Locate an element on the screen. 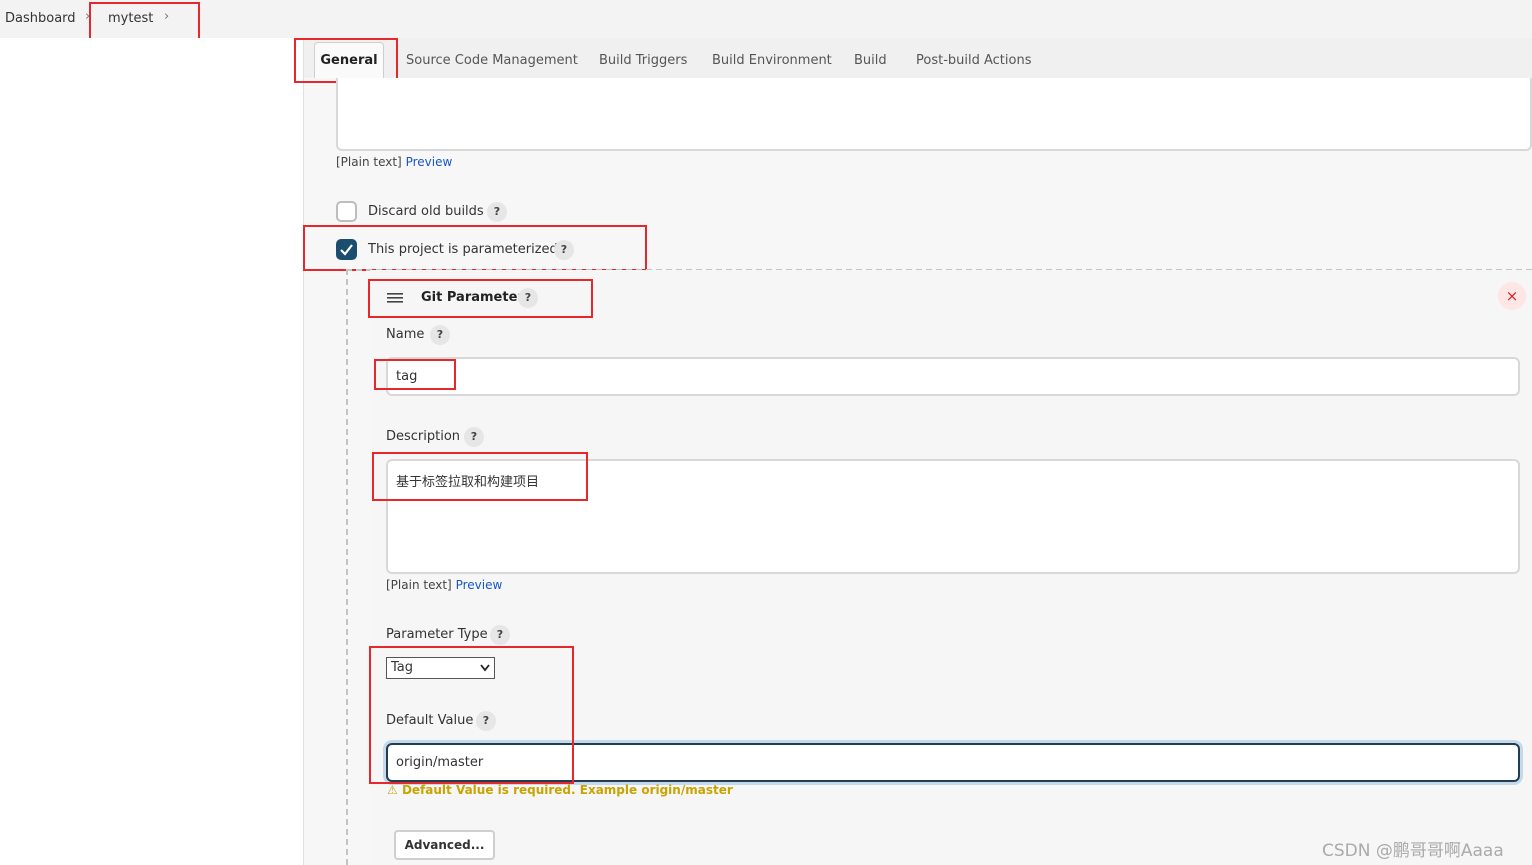 The height and width of the screenshot is (865, 1532). watermark: CSDN @鹏哥哥啊Aaaa is located at coordinates (1413, 851).